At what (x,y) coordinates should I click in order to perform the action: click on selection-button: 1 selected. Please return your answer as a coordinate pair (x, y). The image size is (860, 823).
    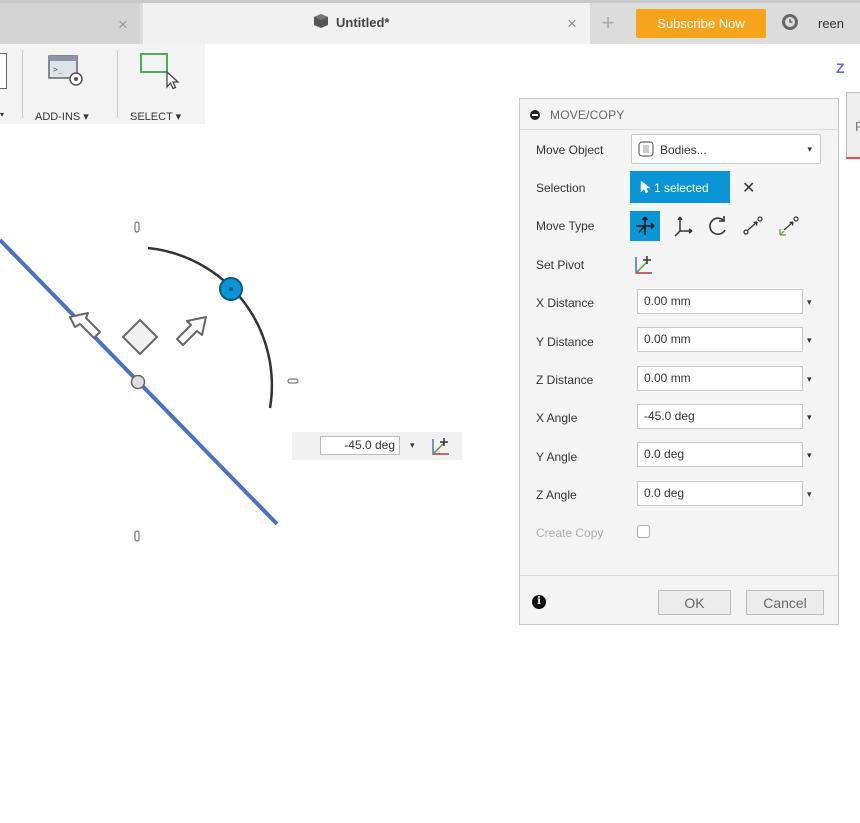
    Looking at the image, I should click on (680, 187).